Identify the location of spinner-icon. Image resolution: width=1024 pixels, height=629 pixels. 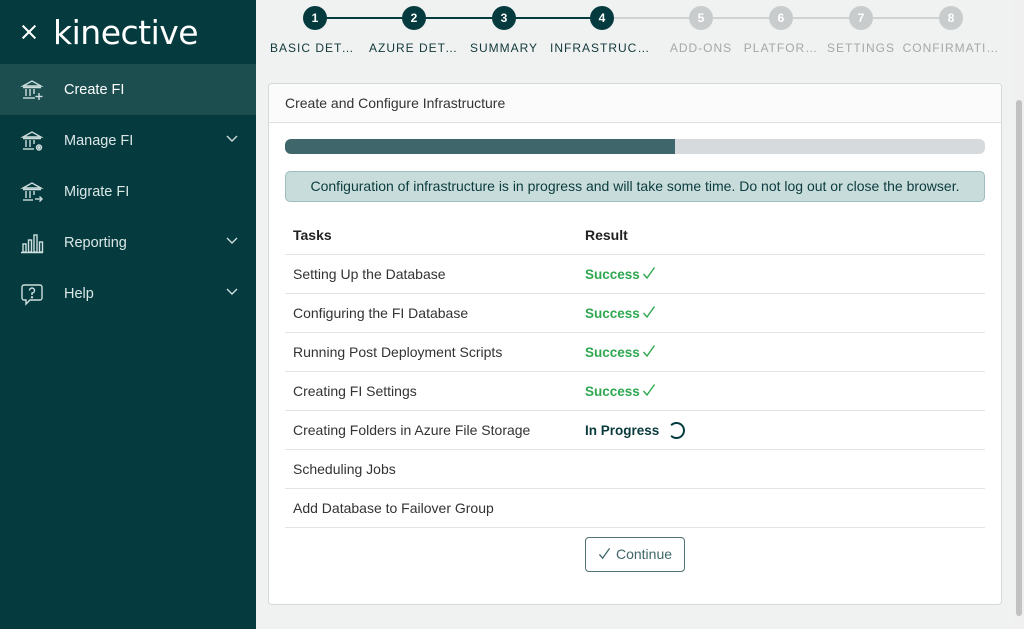
(677, 430).